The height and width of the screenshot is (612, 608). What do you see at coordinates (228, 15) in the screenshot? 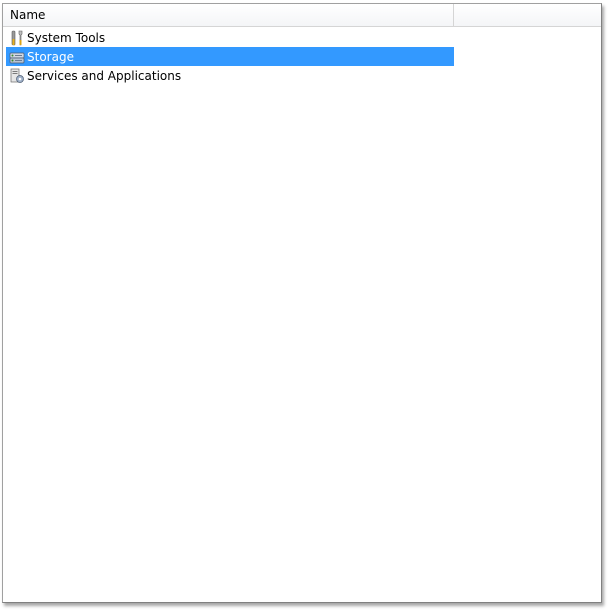
I see `column-header-name: Name` at bounding box center [228, 15].